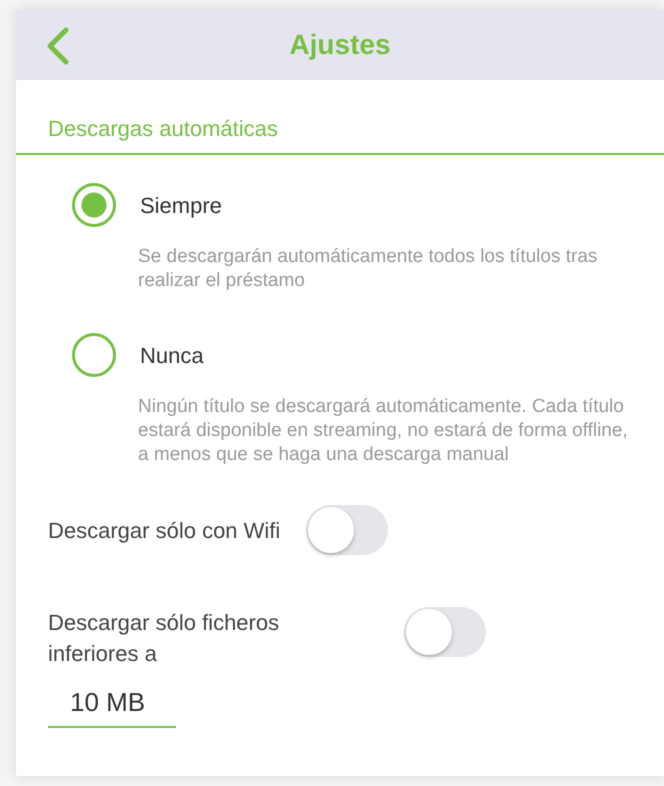 The width and height of the screenshot is (664, 786). I want to click on page-title: Ajustes, so click(340, 45).